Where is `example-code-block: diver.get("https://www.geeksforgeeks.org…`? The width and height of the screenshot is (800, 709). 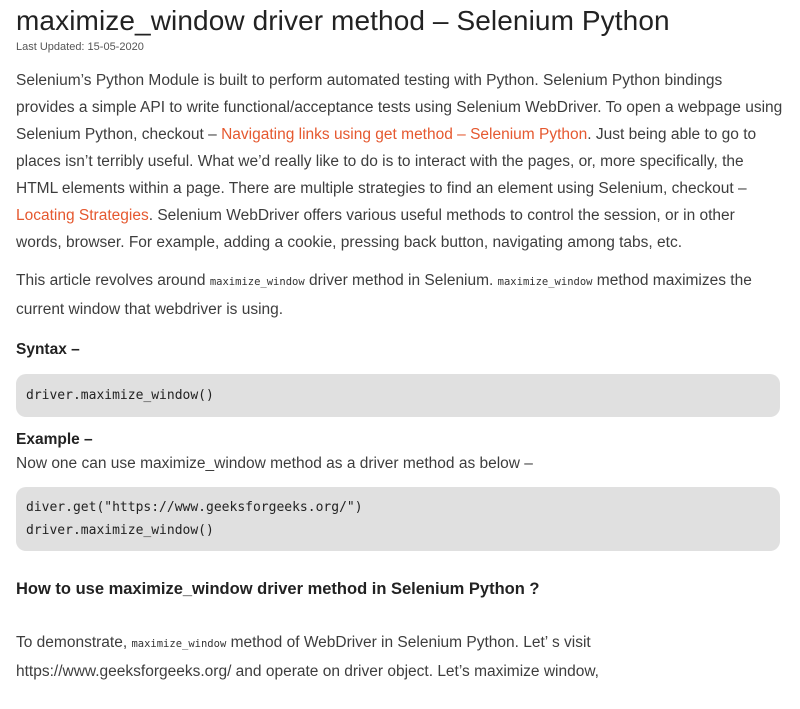 example-code-block: diver.get("https://www.geeksforgeeks.org… is located at coordinates (398, 519).